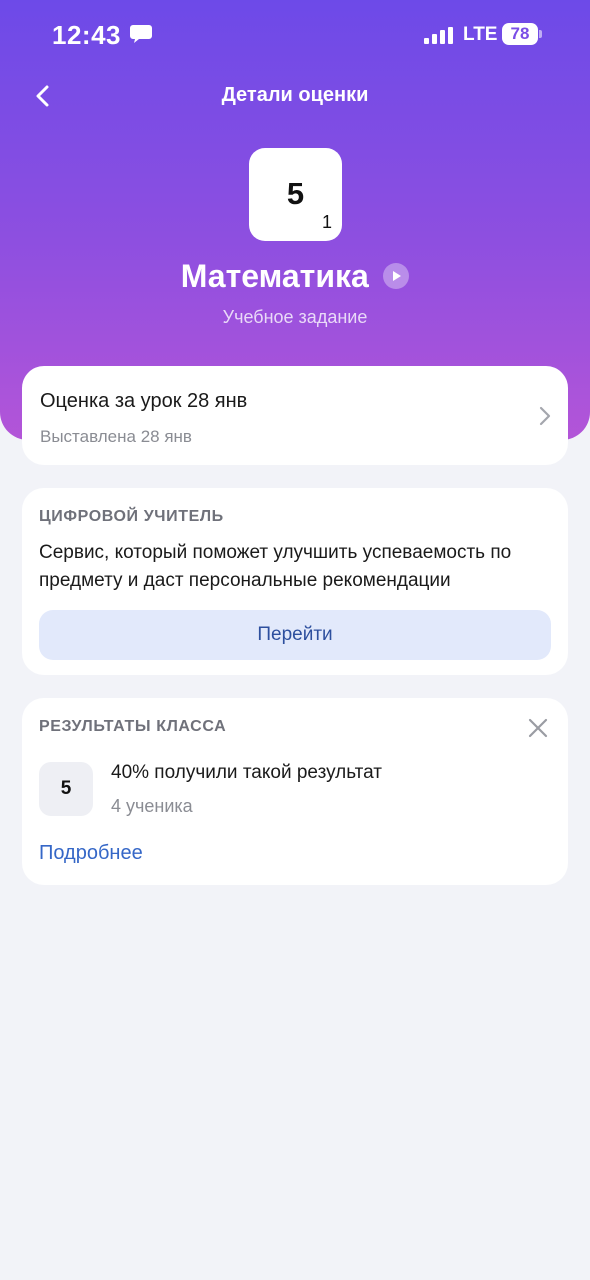  I want to click on digital-teacher-title: ЦИФРОВОЙ УЧИТЕЛЬ, so click(131, 516).